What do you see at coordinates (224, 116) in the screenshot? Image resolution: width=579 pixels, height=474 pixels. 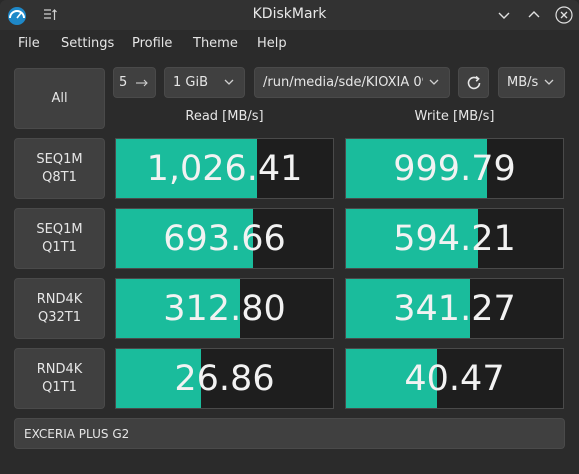 I see `read-column-header: Read [MB/s]` at bounding box center [224, 116].